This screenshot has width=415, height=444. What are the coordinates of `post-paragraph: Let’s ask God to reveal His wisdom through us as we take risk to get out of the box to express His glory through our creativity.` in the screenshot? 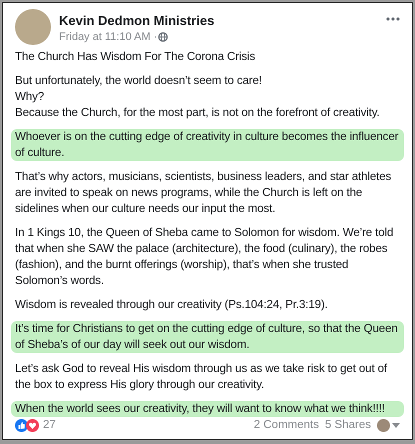 It's located at (201, 377).